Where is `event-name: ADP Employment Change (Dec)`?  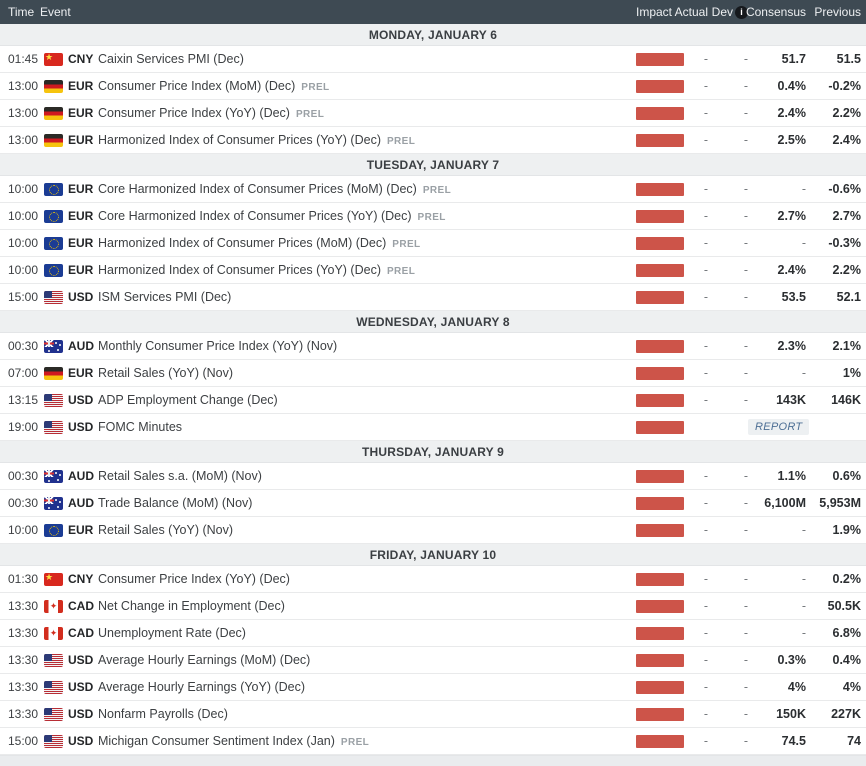 event-name: ADP Employment Change (Dec) is located at coordinates (188, 400).